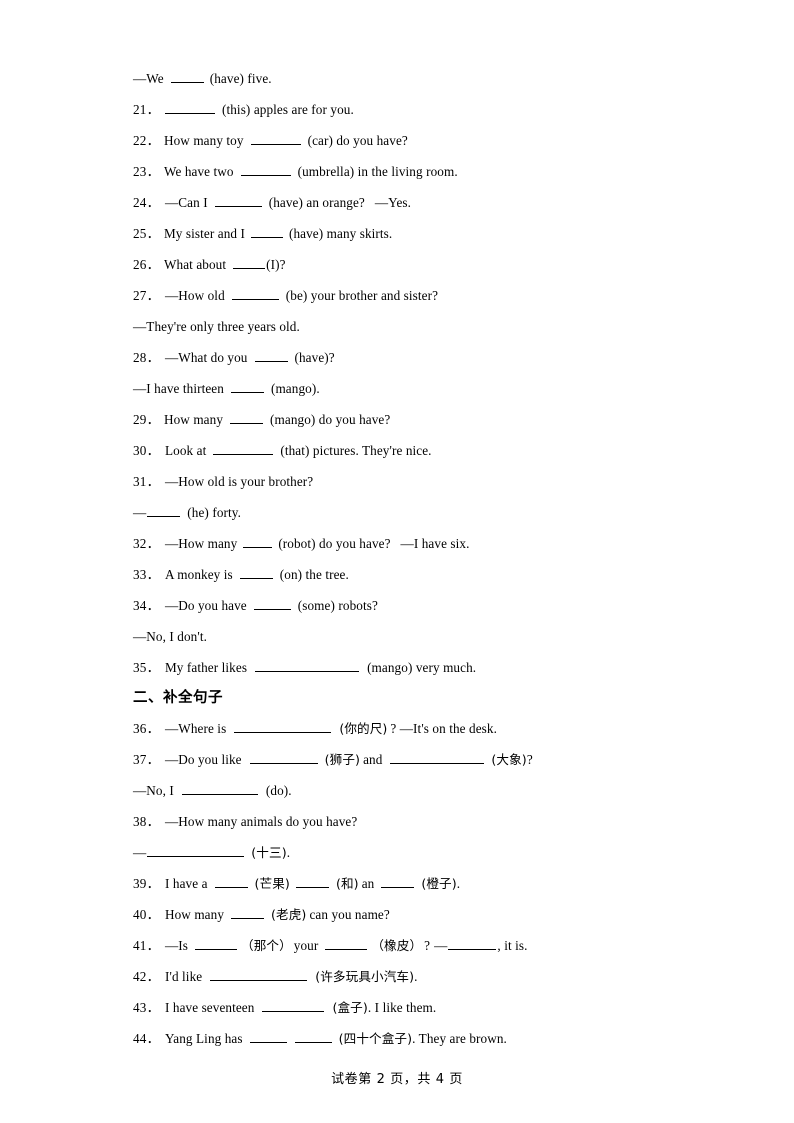  I want to click on question-number: 39．, so click(146, 883).